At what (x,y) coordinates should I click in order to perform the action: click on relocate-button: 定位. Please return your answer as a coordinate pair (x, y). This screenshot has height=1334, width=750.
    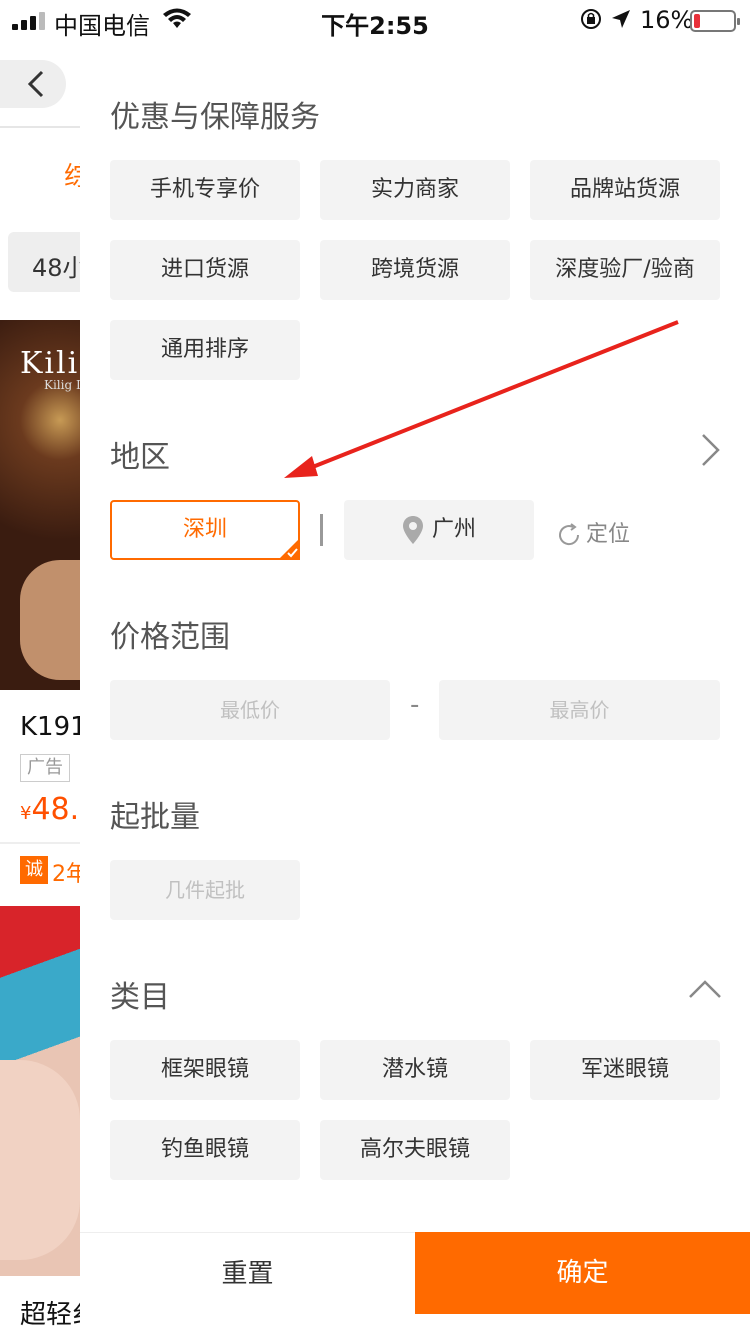
    Looking at the image, I should click on (593, 532).